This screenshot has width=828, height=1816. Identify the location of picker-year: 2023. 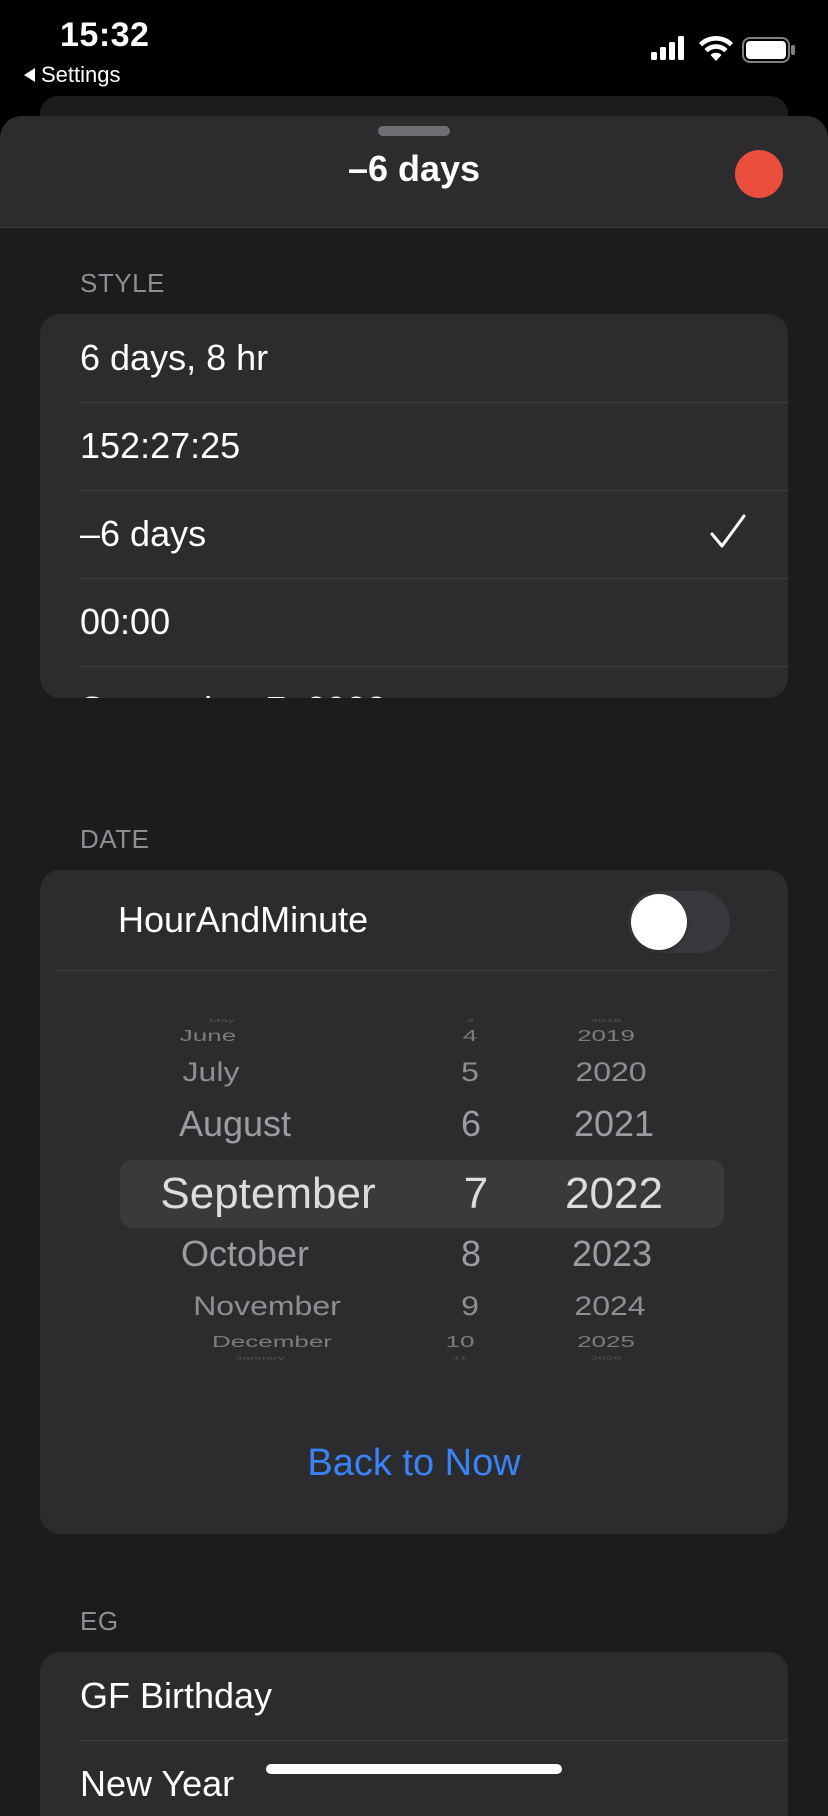
(612, 1254).